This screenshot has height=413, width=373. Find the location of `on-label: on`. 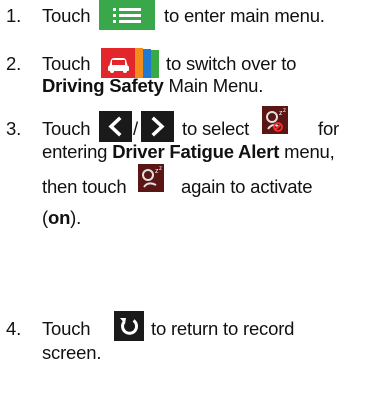

on-label: on is located at coordinates (59, 217).